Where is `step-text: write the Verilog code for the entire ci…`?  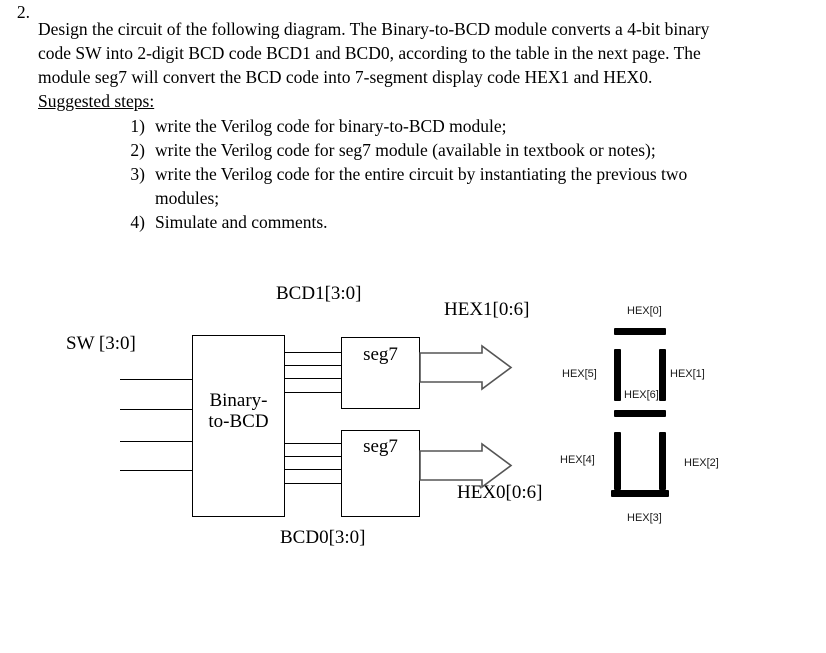 step-text: write the Verilog code for the entire ci… is located at coordinates (421, 186).